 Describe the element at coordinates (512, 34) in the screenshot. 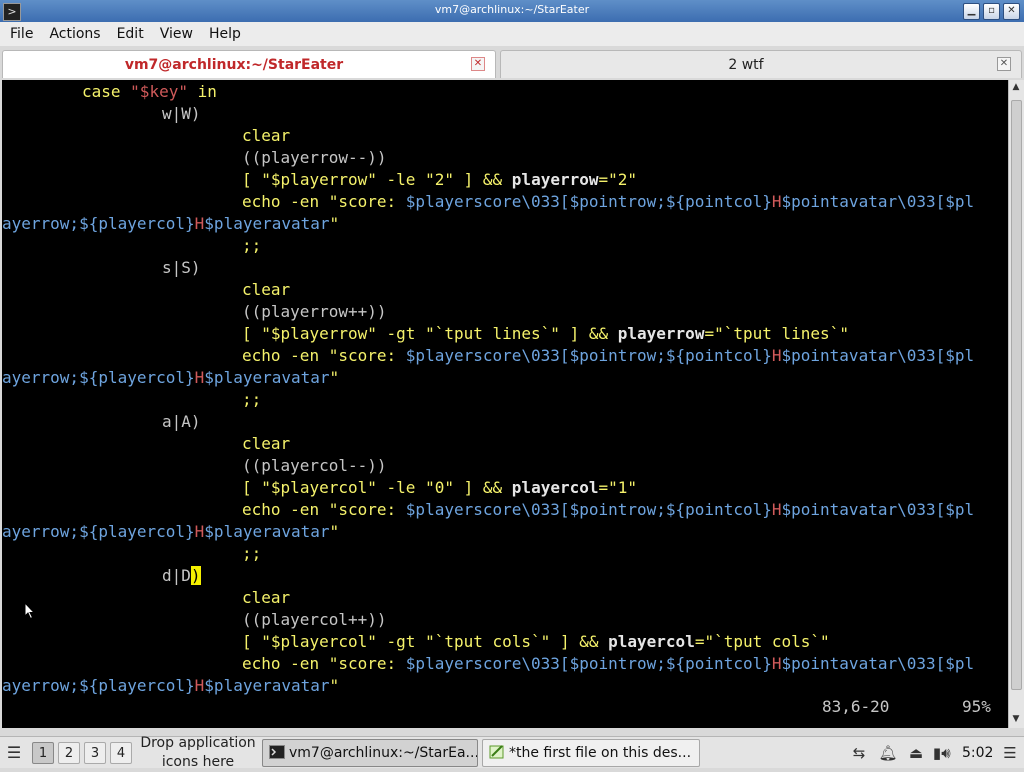

I see `menu-bar: File Actions Edit View Help` at that location.